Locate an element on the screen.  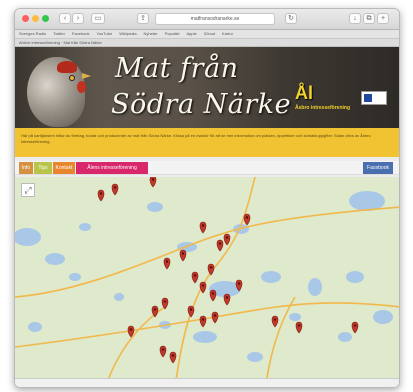
bookmark-item: Apple is located at coordinates (191, 33).